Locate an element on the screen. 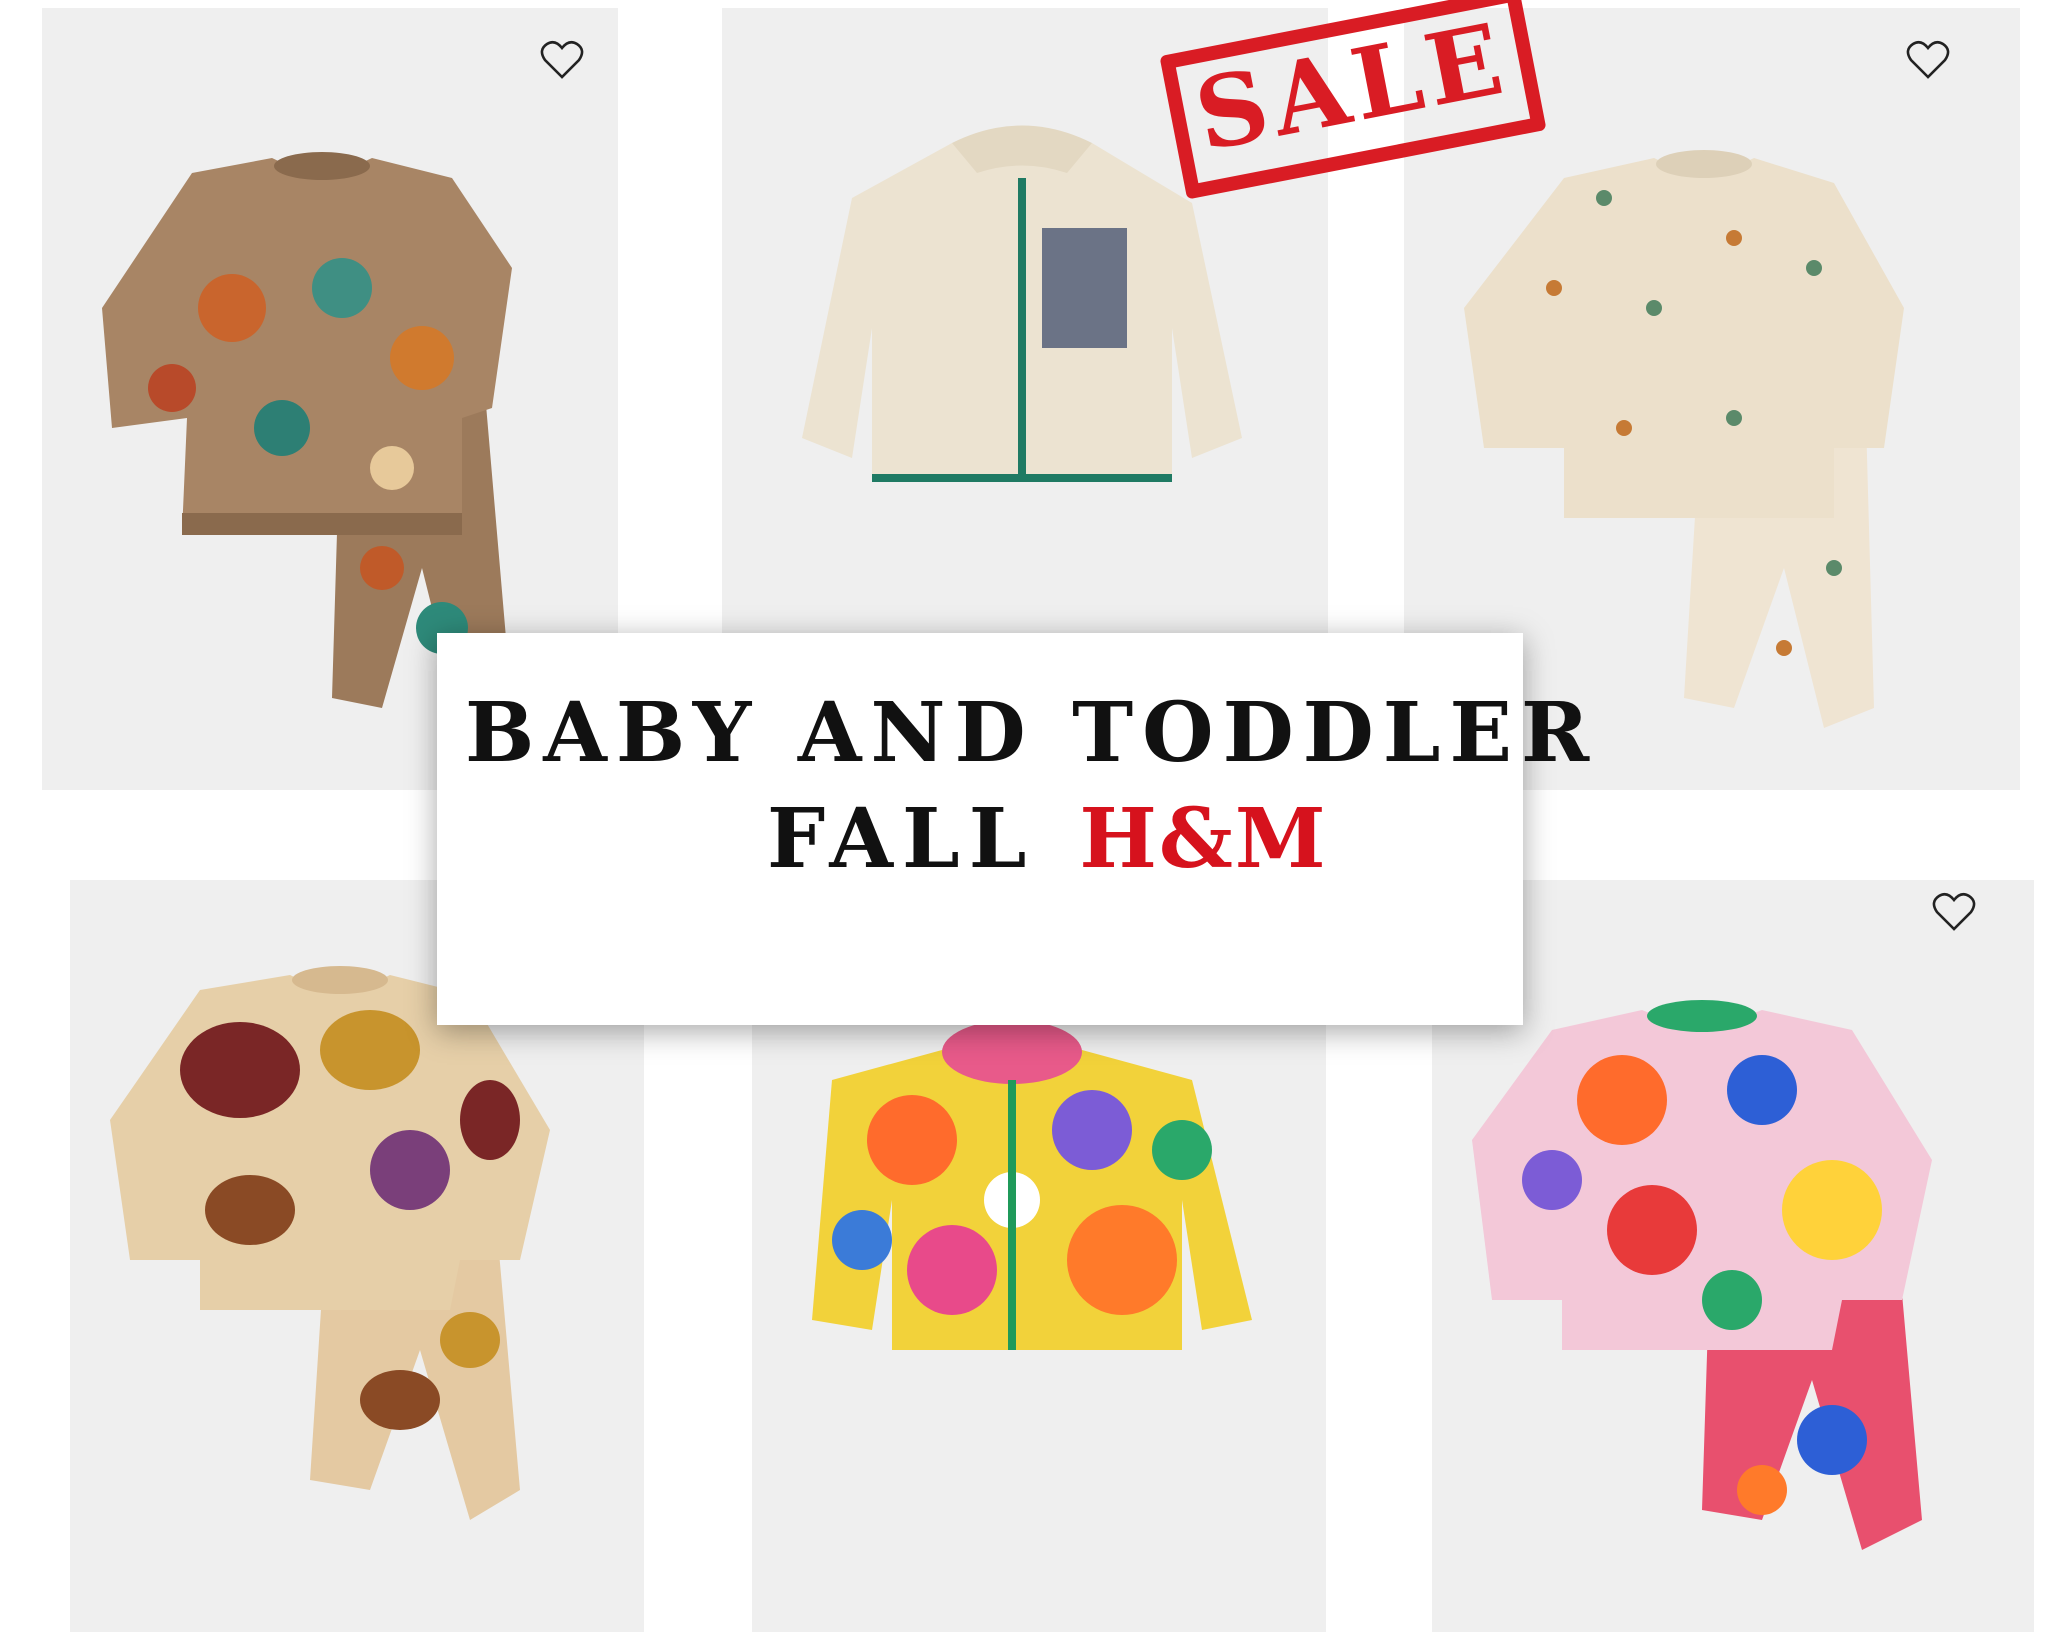 The width and height of the screenshot is (2048, 1639). title-line-2: FALL H&M is located at coordinates (980, 839).